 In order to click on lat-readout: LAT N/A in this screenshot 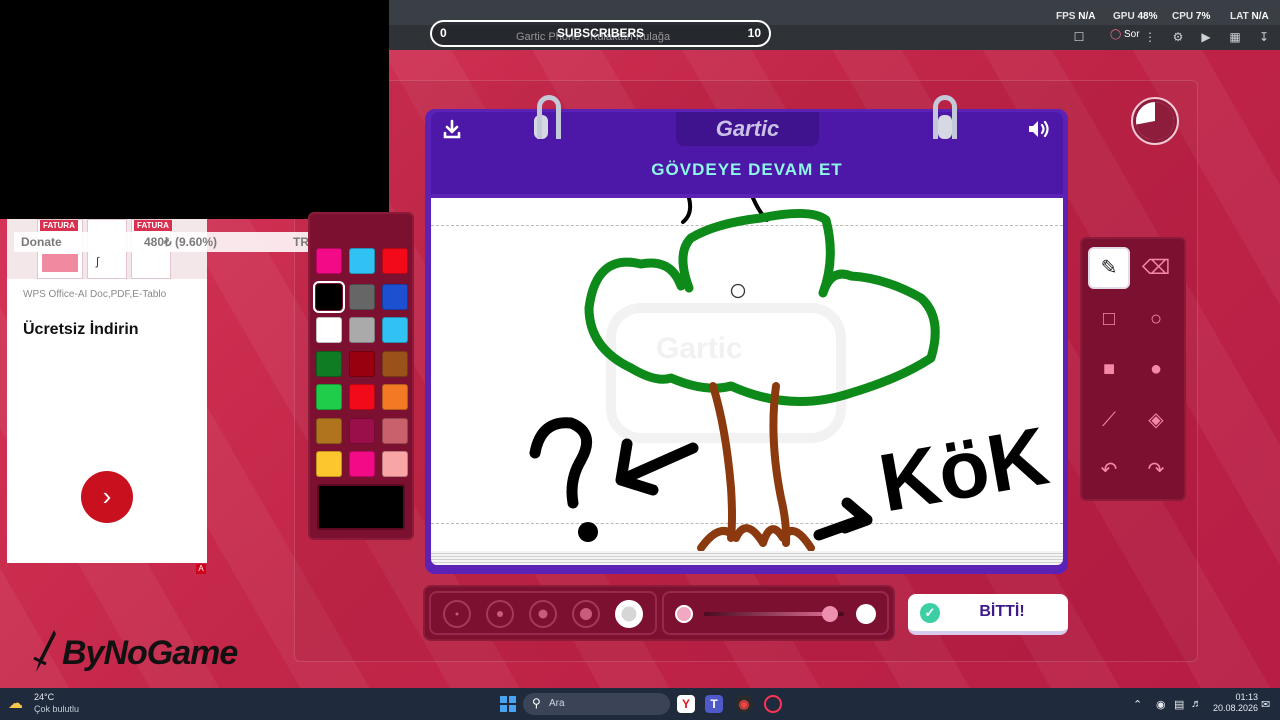, I will do `click(1249, 16)`.